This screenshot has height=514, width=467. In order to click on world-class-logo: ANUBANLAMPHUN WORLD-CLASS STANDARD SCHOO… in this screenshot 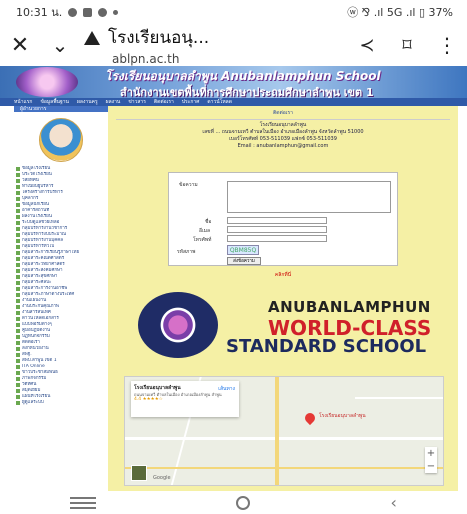, I will do `click(290, 329)`.